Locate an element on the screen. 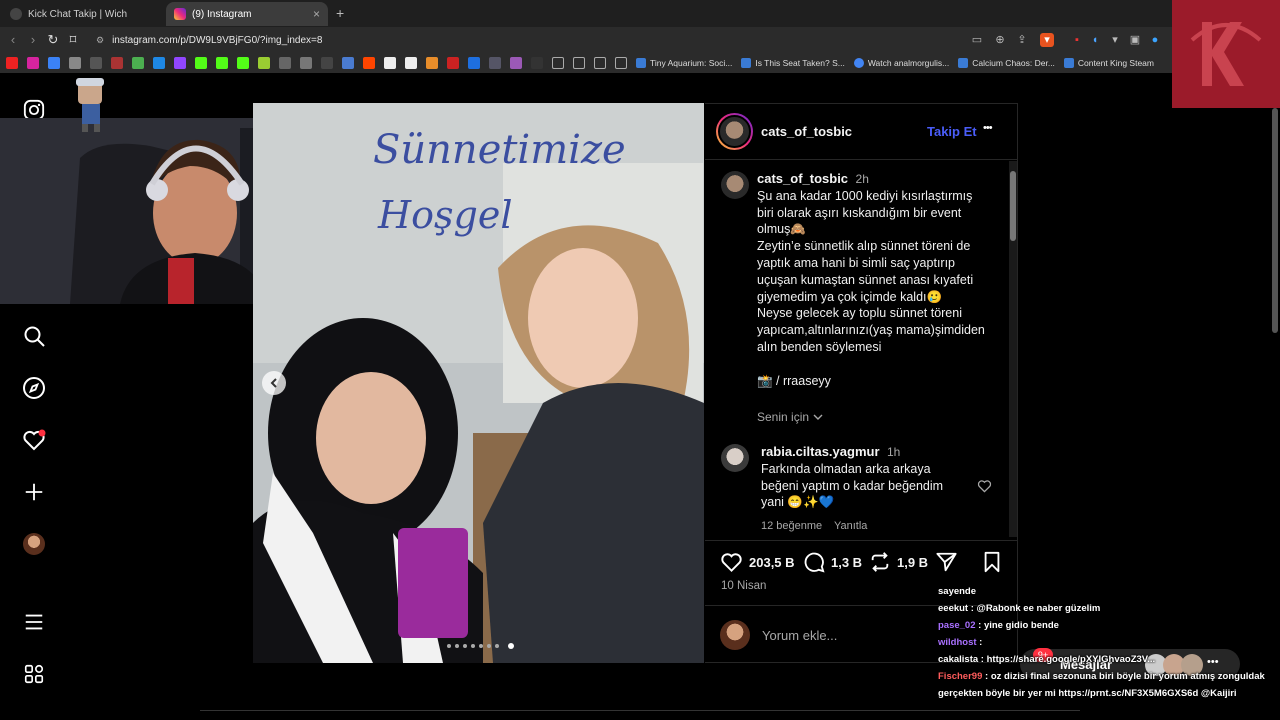  post-date: 10 Nisan is located at coordinates (743, 586).